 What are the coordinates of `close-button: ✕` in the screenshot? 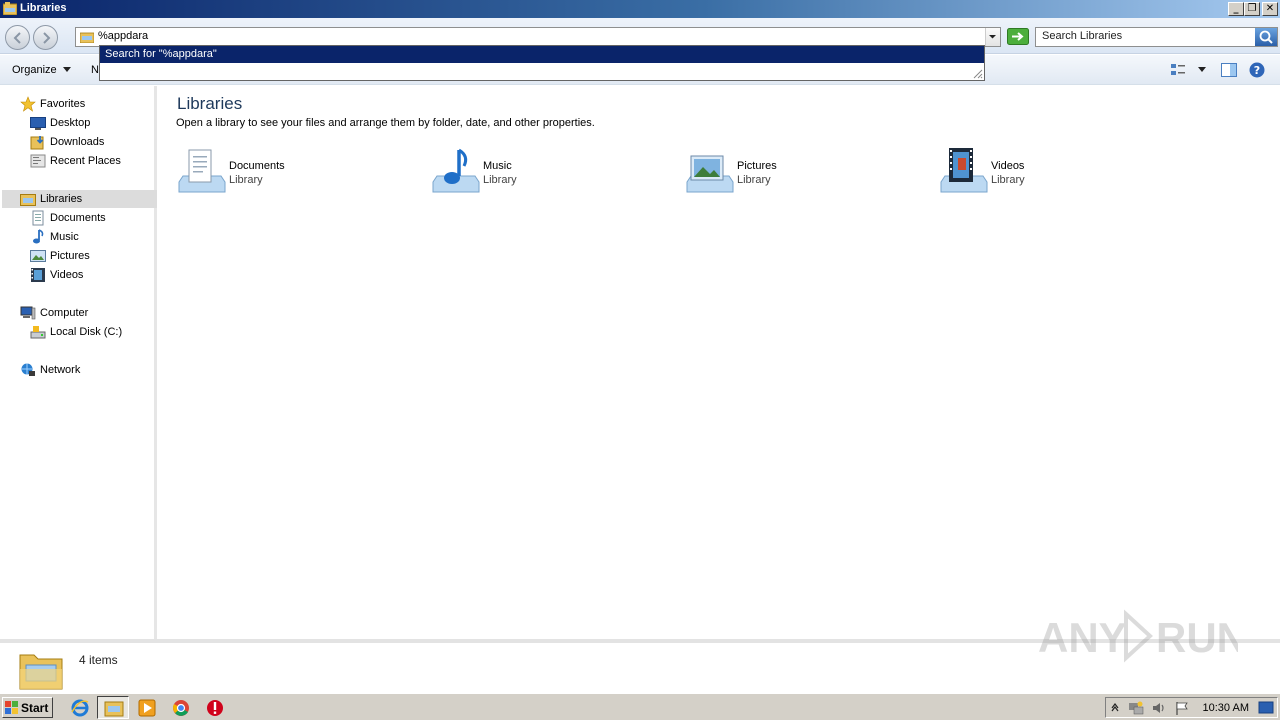 It's located at (1270, 9).